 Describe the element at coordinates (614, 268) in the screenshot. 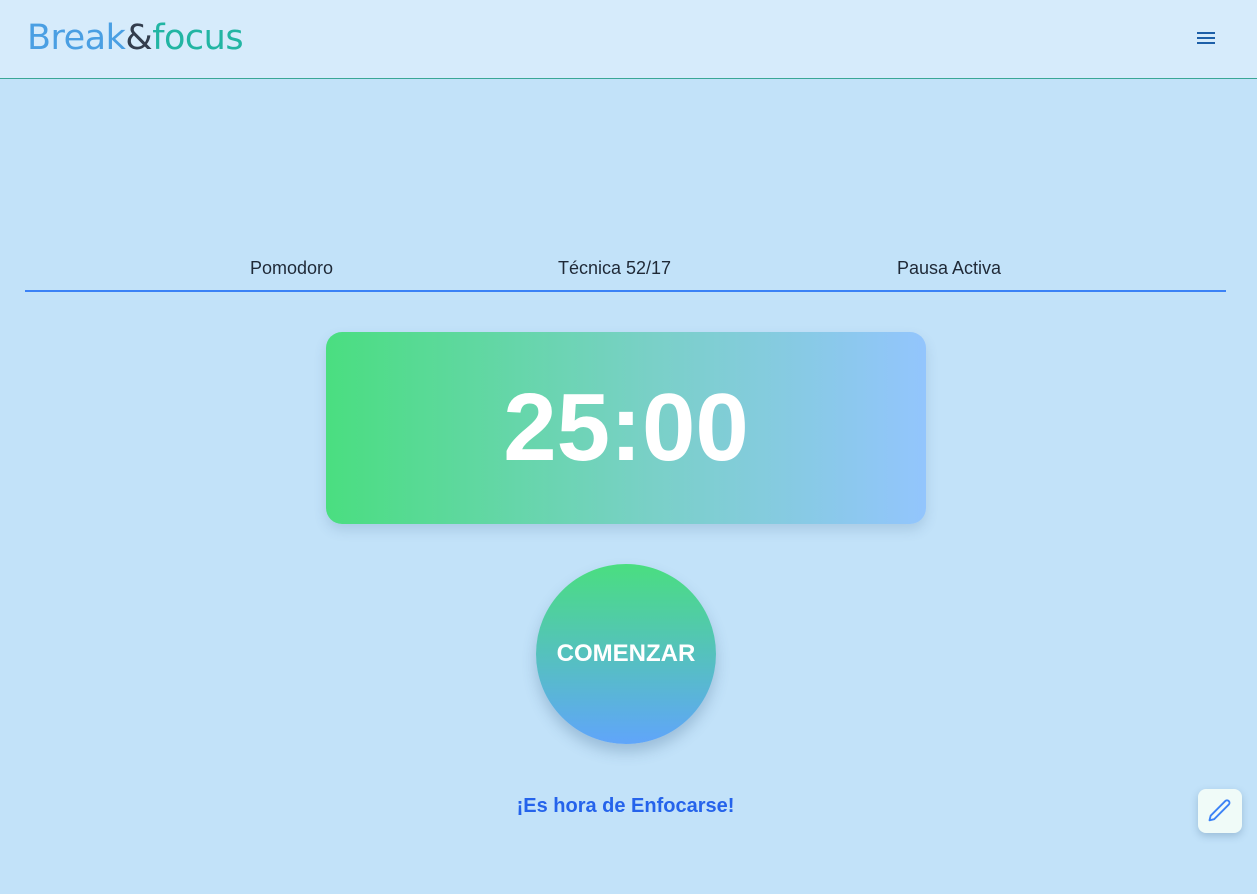

I see `tab-tecnica-52-17: Técnica 52/17` at that location.